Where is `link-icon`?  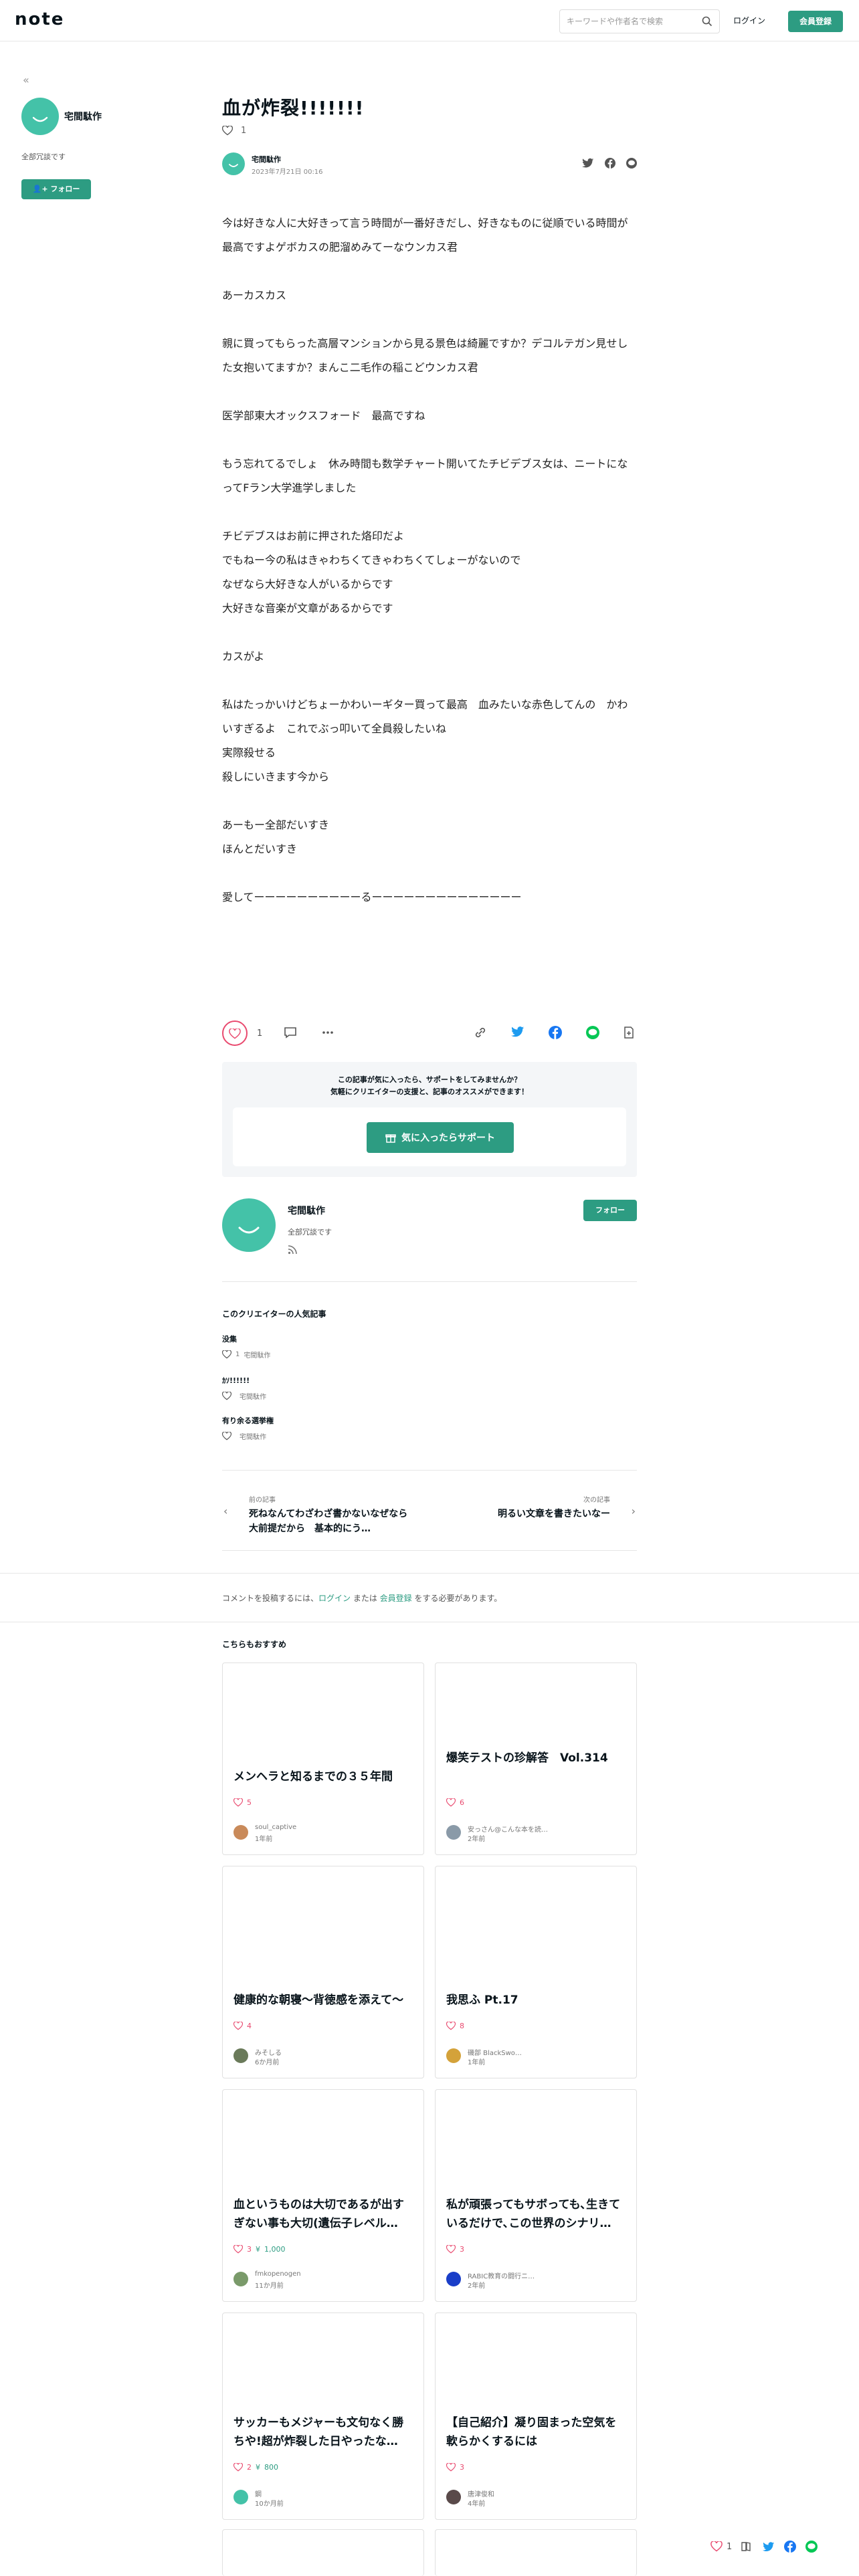 link-icon is located at coordinates (481, 1032).